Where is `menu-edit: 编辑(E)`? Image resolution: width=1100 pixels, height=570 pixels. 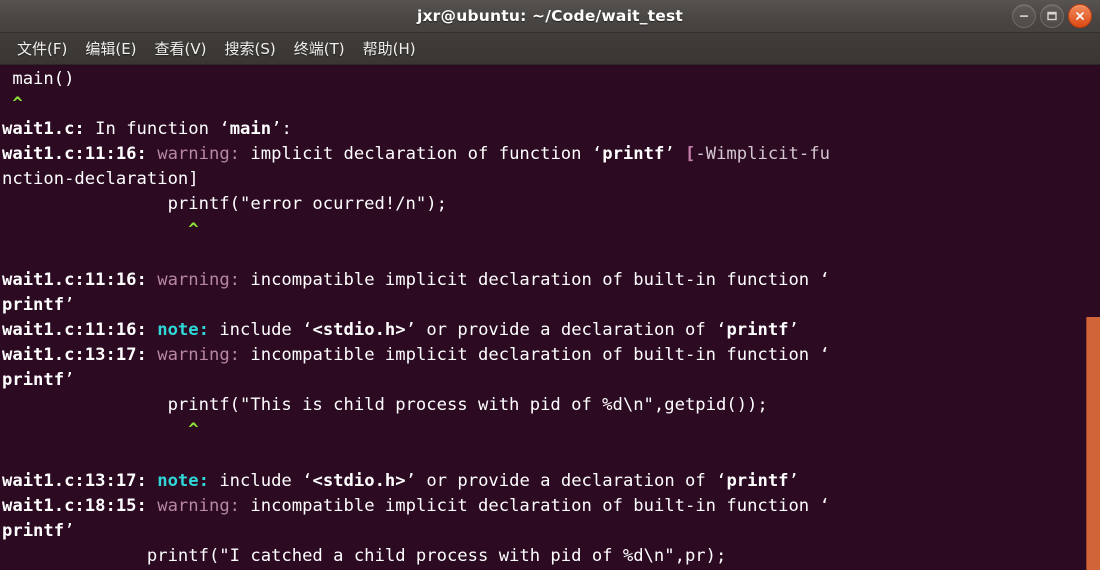
menu-edit: 编辑(E) is located at coordinates (110, 48).